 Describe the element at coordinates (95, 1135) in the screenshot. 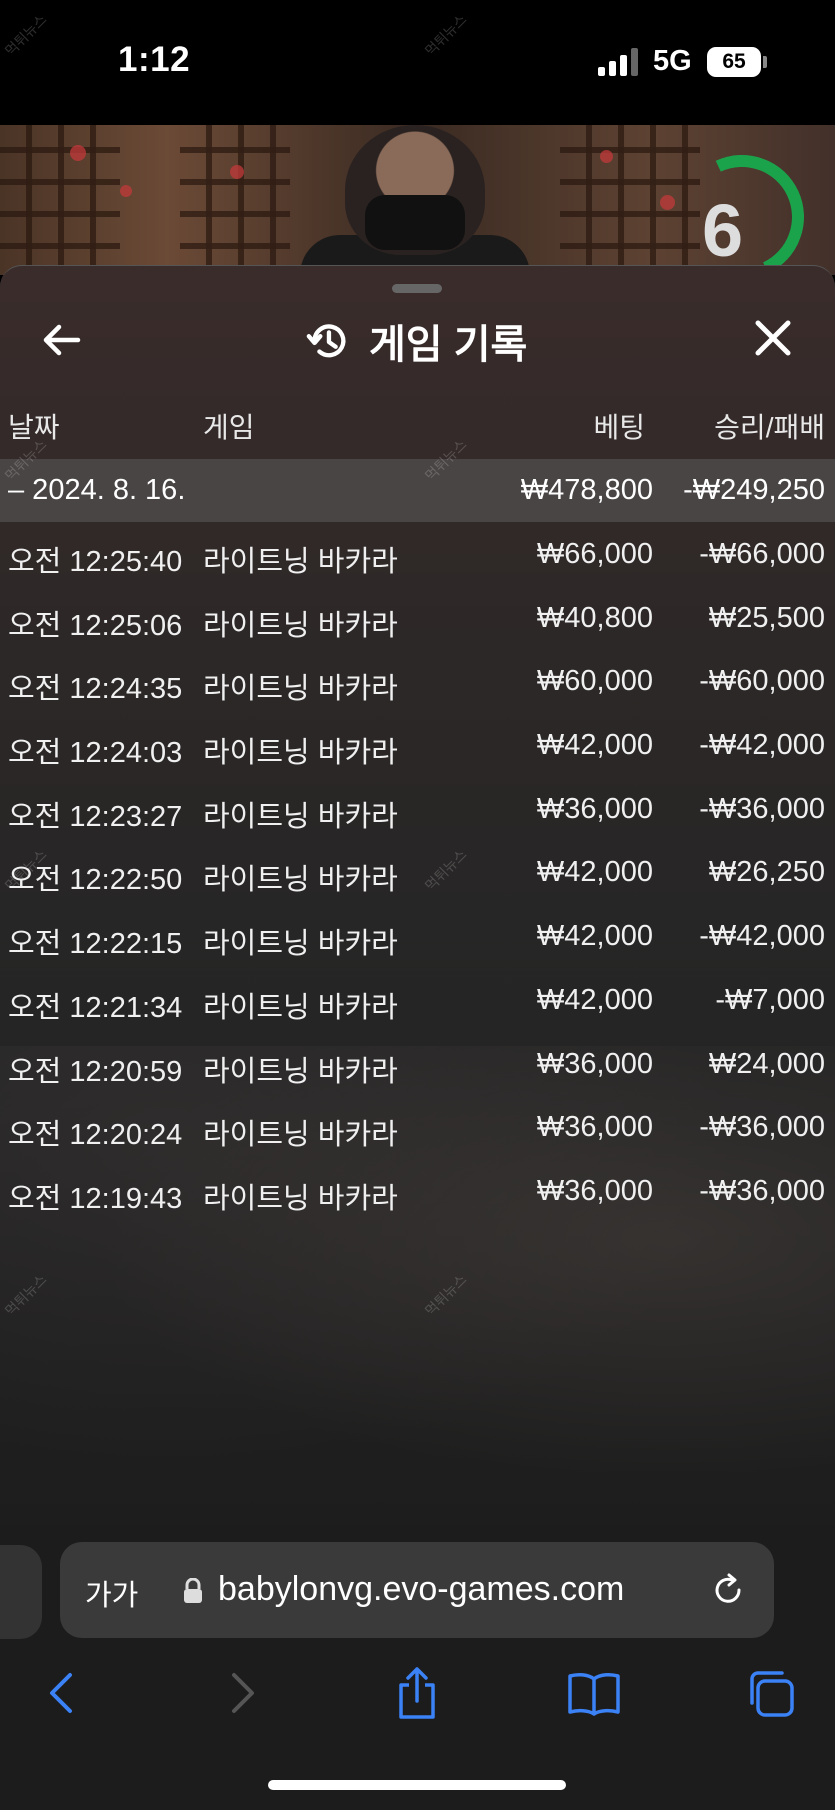

I see `row-time: 오전 12:20:24` at that location.